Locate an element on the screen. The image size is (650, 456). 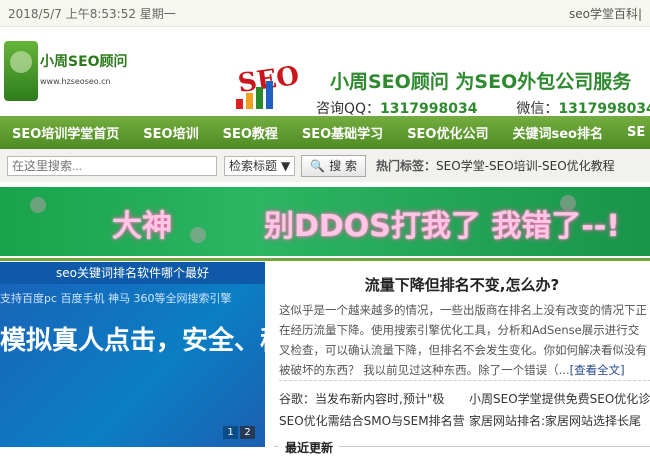
related-link-3: SEO优化需结合SMO与SEM排名营 is located at coordinates (372, 420).